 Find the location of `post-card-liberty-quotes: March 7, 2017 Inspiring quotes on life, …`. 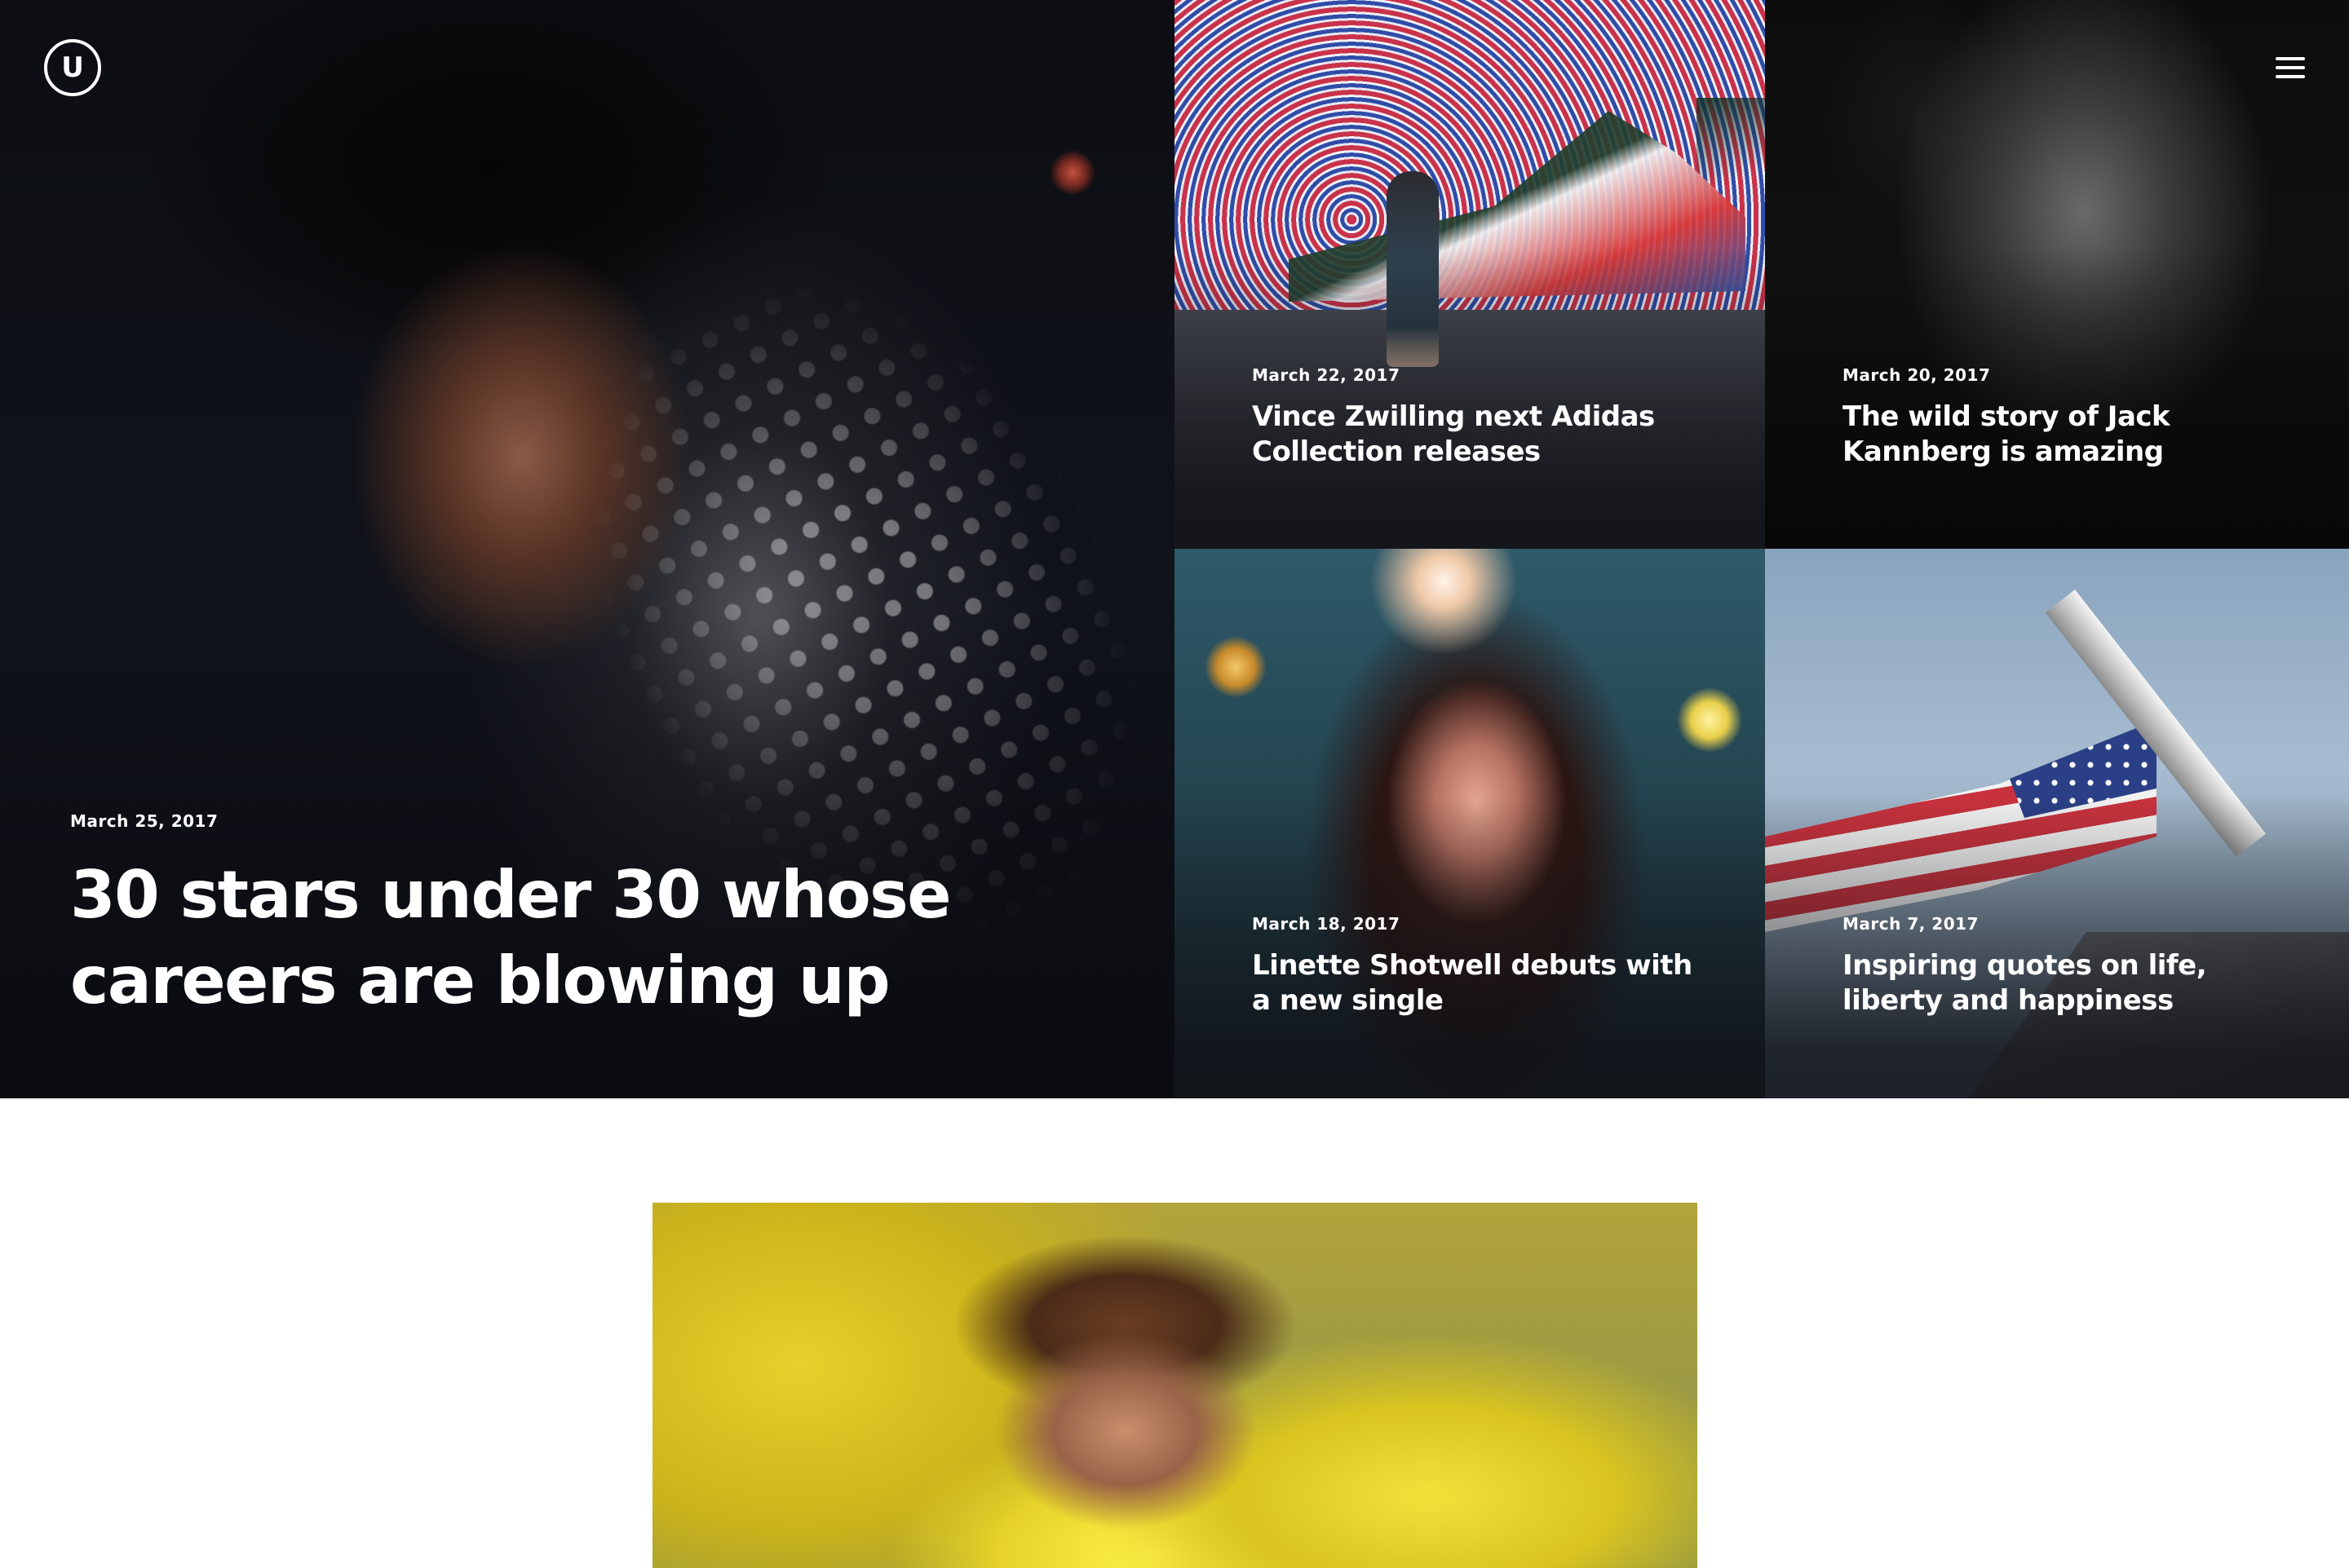

post-card-liberty-quotes: March 7, 2017 Inspiring quotes on life, … is located at coordinates (2057, 823).